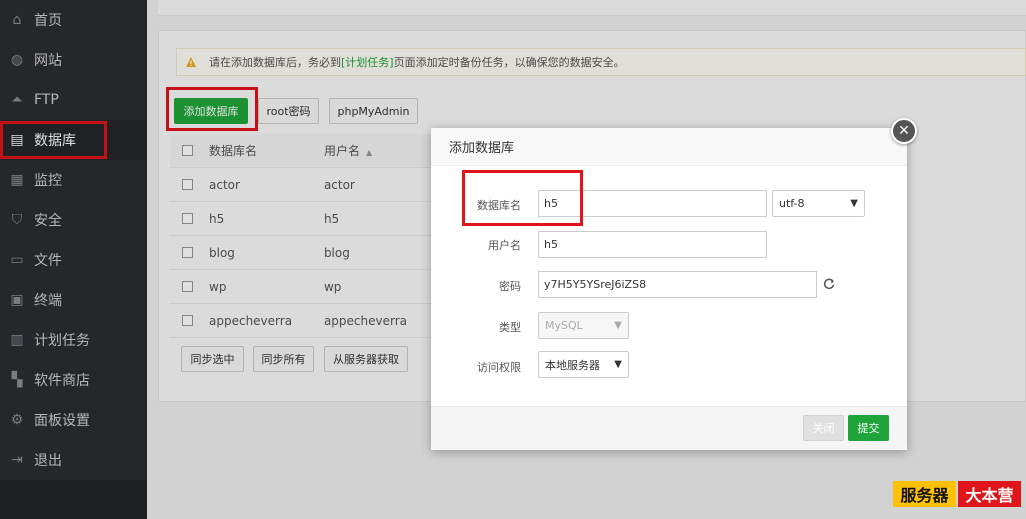  What do you see at coordinates (369, 152) in the screenshot?
I see `sort-asc-icon: ▲` at bounding box center [369, 152].